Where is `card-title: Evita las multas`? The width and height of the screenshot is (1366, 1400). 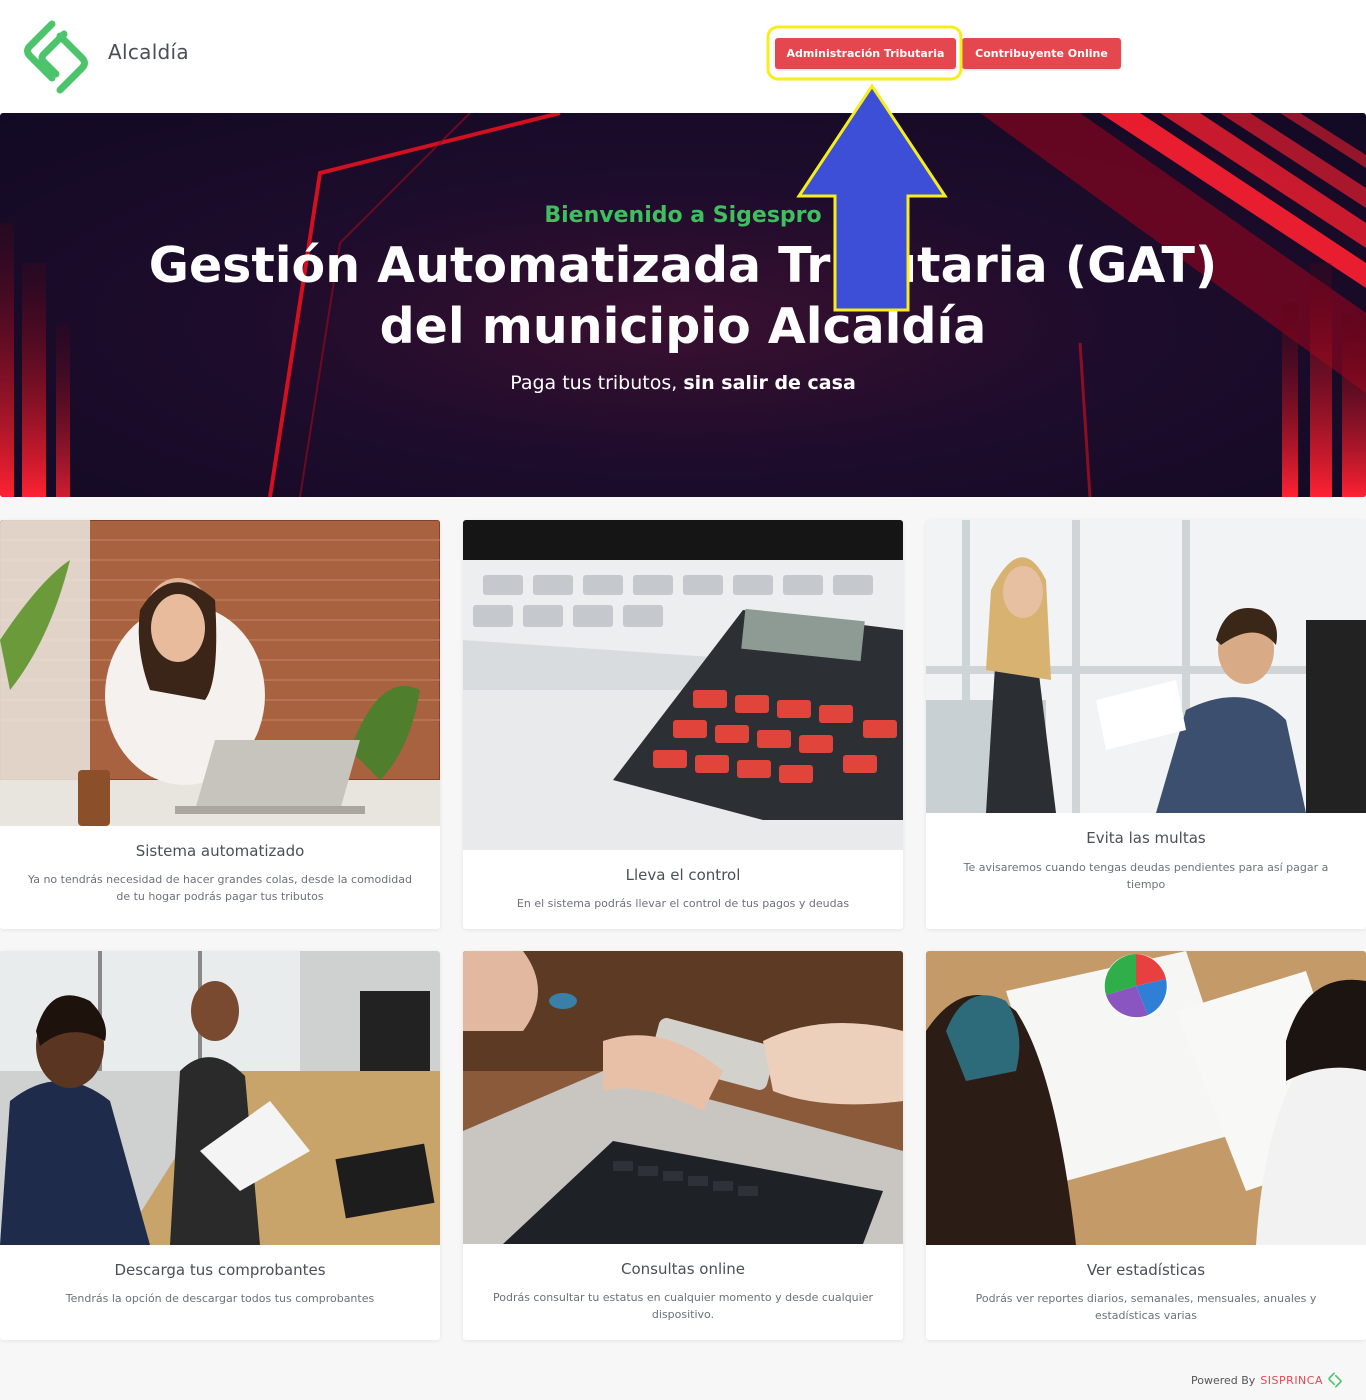
card-title: Evita las multas is located at coordinates (1146, 838).